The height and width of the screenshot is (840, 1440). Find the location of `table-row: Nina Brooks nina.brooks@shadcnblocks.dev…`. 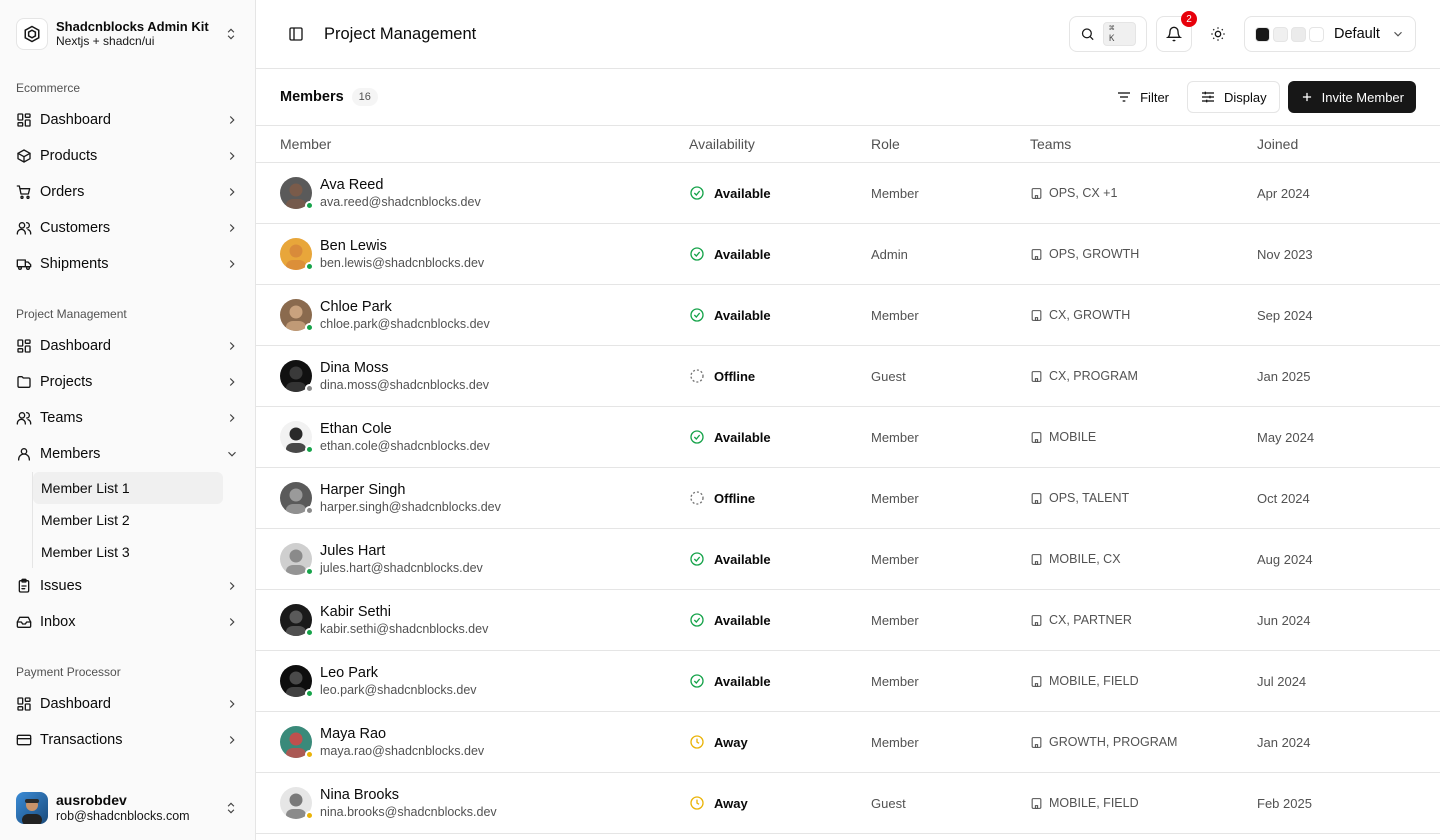

table-row: Nina Brooks nina.brooks@shadcnblocks.dev… is located at coordinates (848, 803).